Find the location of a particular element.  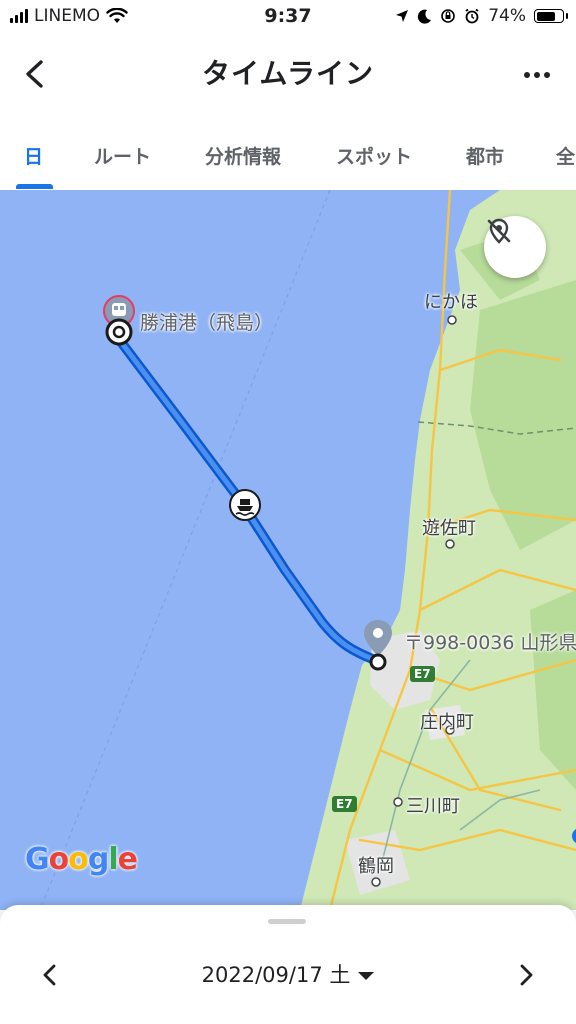

tab-all: 全 is located at coordinates (565, 155).